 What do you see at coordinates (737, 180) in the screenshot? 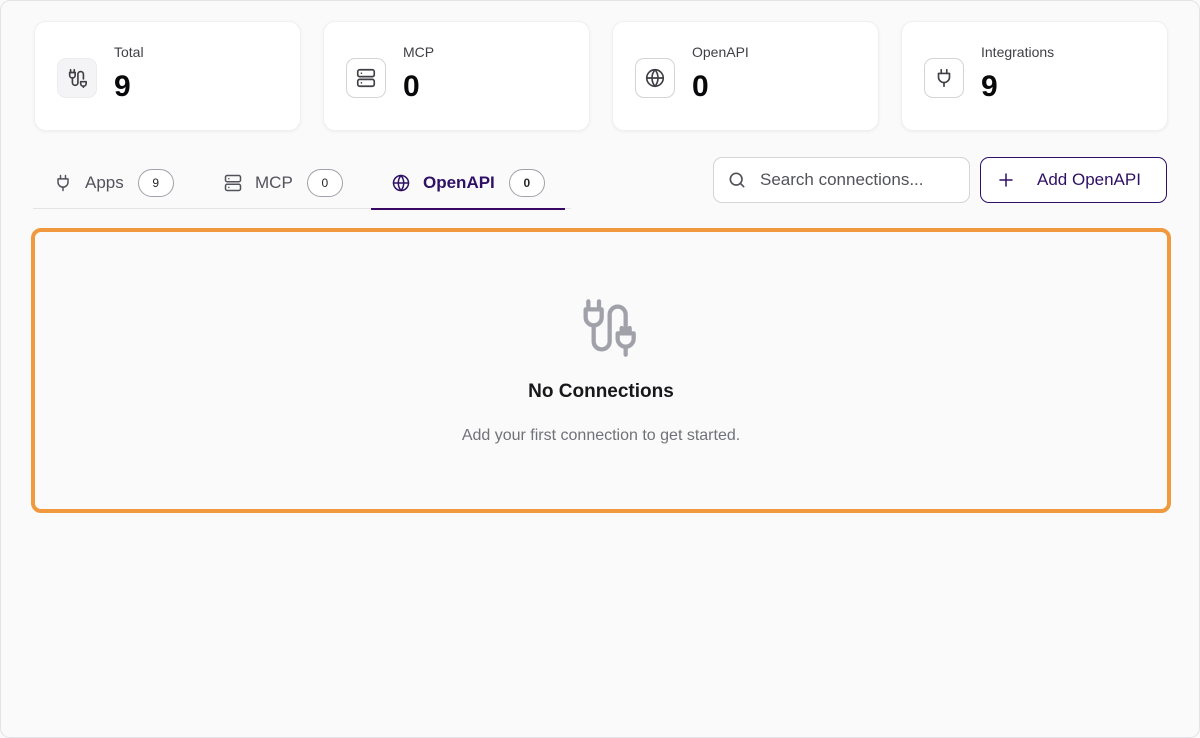
I see `search-icon` at bounding box center [737, 180].